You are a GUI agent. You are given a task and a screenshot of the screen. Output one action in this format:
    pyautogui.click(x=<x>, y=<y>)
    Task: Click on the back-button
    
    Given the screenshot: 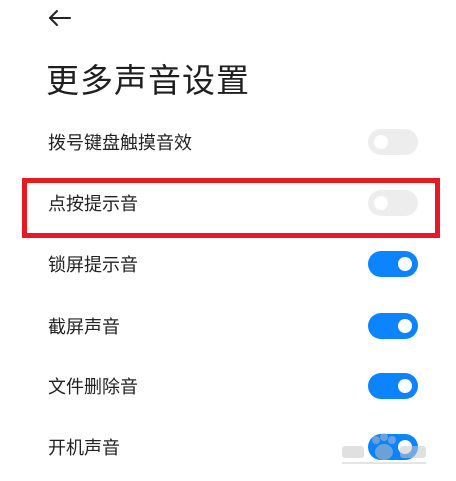 What is the action you would take?
    pyautogui.click(x=60, y=18)
    